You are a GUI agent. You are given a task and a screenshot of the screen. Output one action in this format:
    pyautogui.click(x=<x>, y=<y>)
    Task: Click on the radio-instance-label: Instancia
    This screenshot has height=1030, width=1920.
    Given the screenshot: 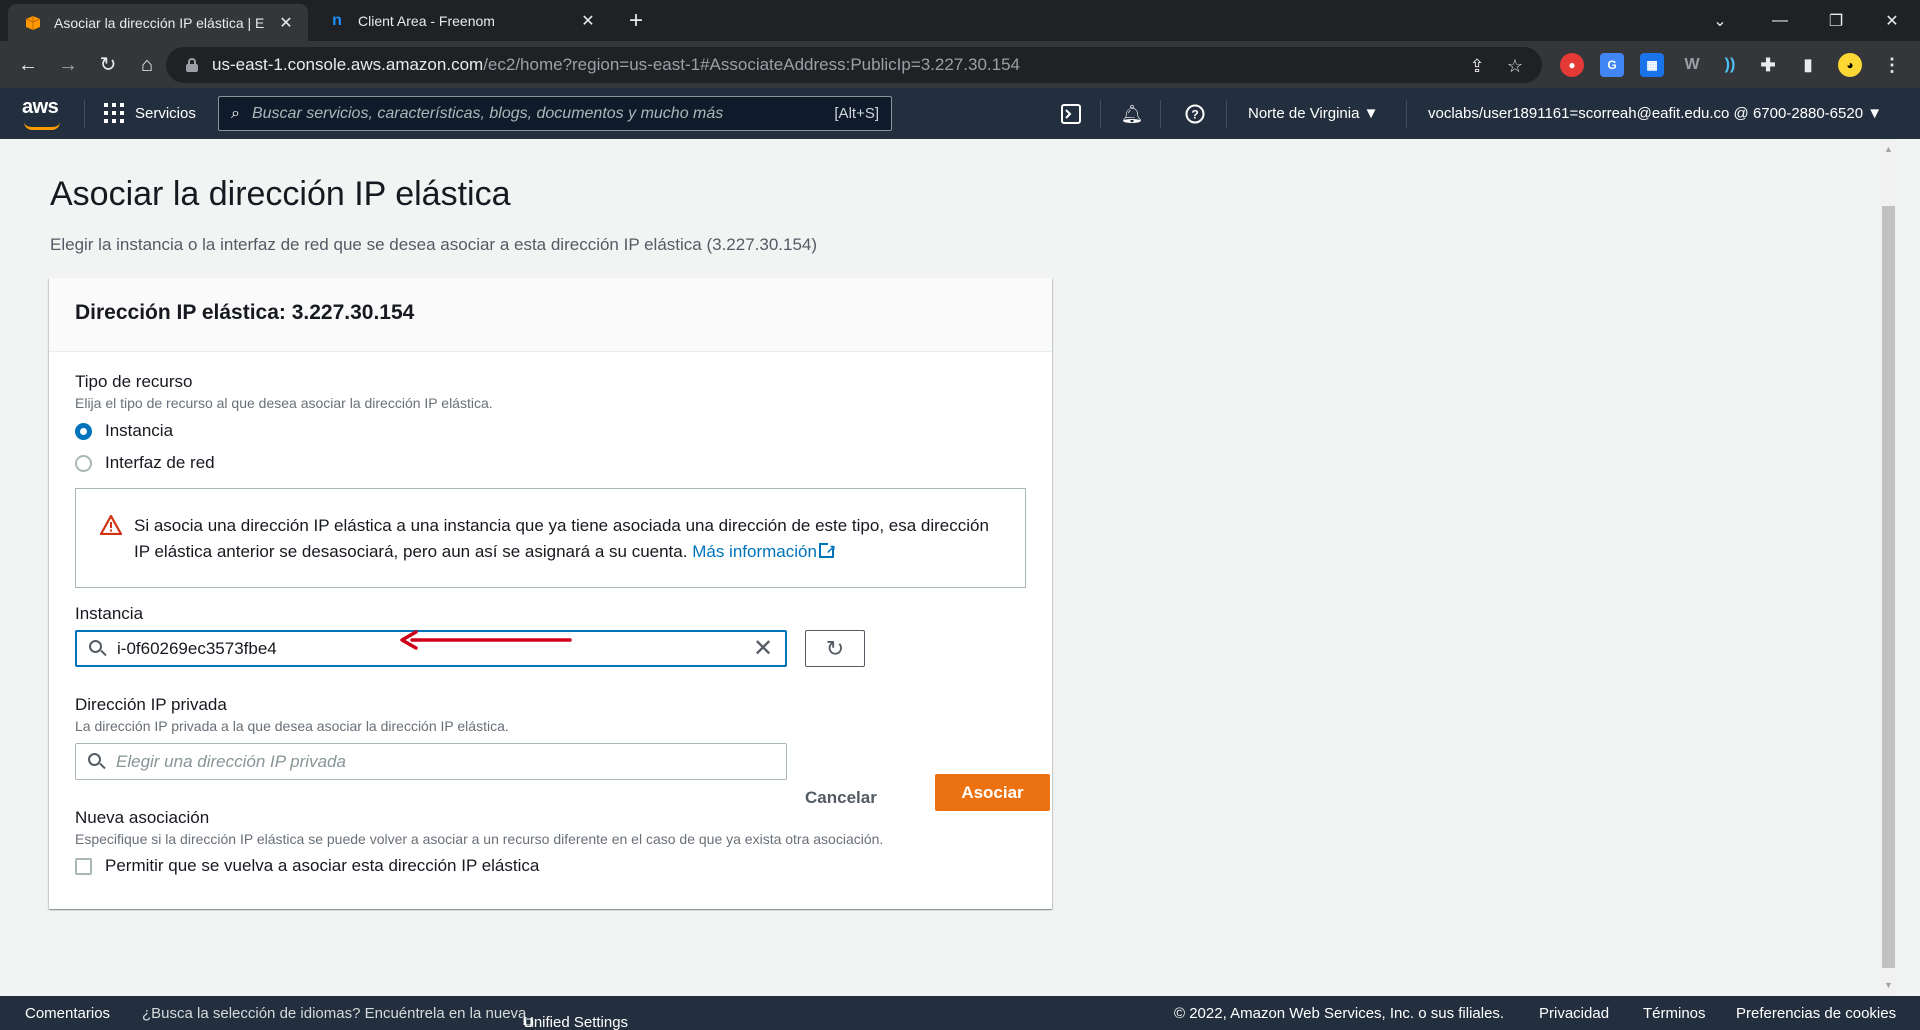 What is the action you would take?
    pyautogui.click(x=139, y=431)
    